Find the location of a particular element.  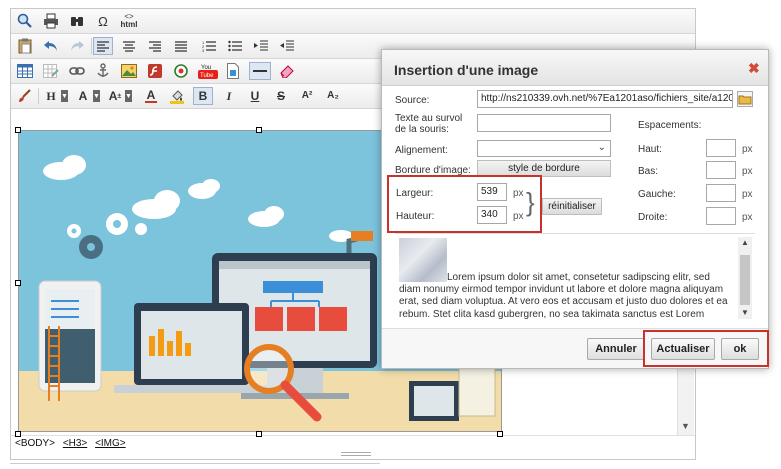

font-size-sup: ± is located at coordinates (119, 96).